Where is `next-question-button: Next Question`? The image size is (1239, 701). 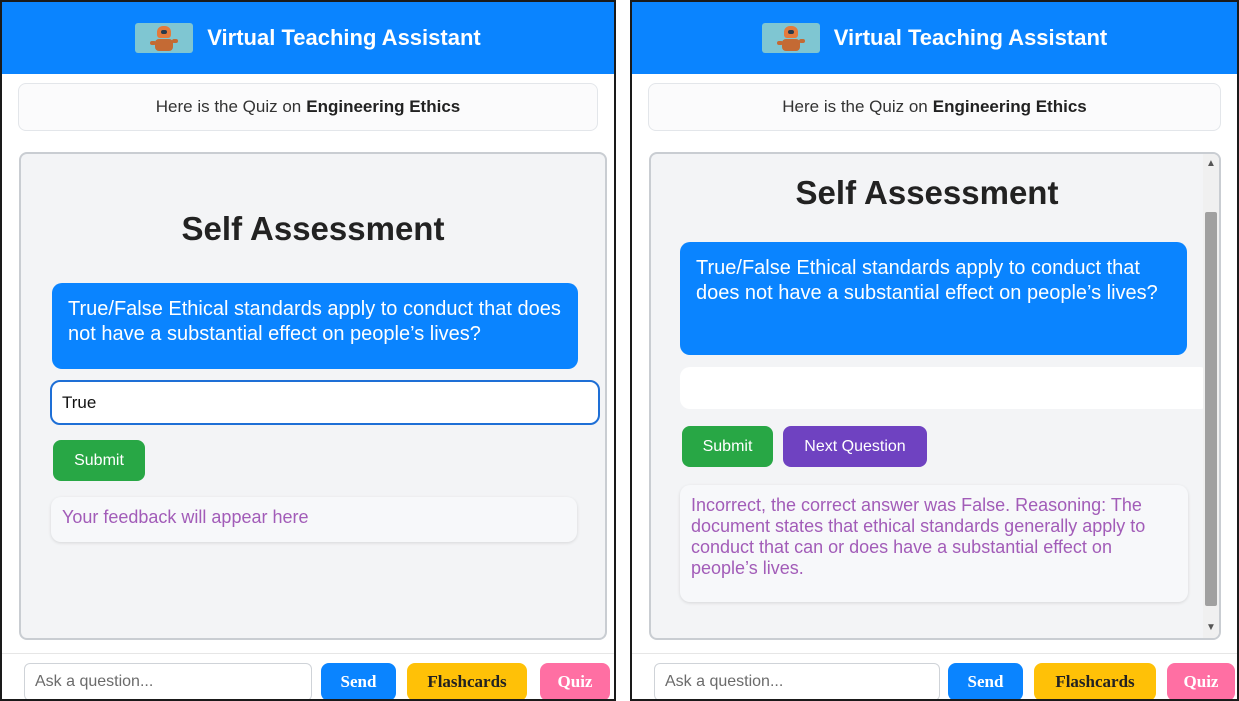 next-question-button: Next Question is located at coordinates (855, 446).